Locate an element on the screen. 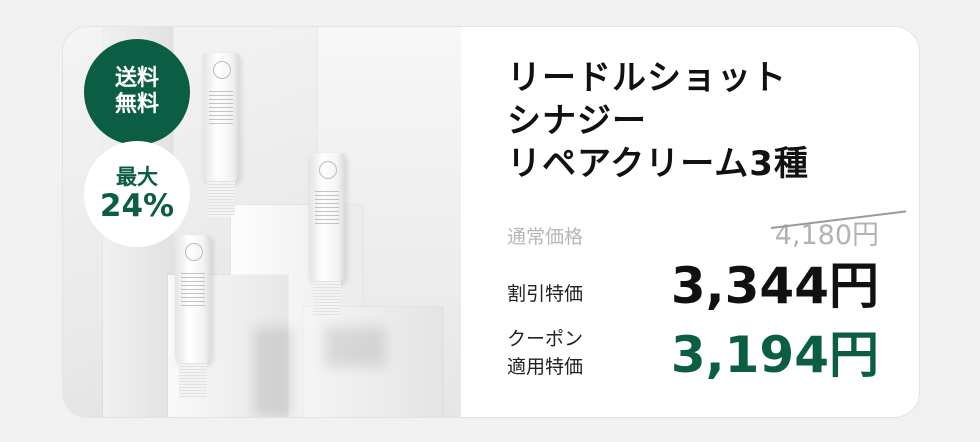  coupon-price: 3,194円 is located at coordinates (774, 355).